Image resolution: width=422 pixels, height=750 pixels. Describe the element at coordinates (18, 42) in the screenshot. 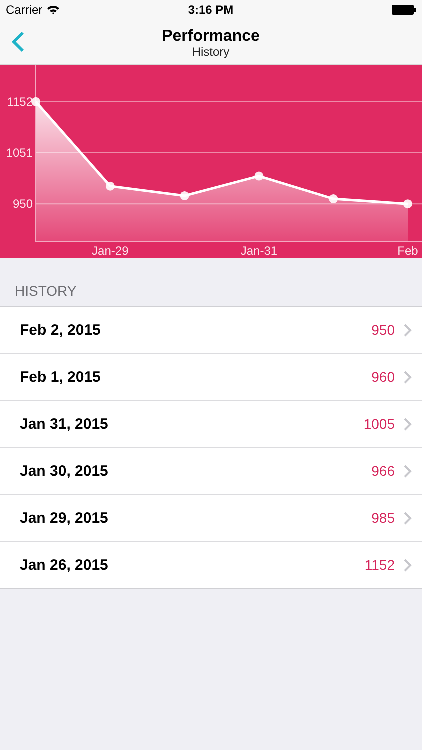

I see `back-icon` at that location.